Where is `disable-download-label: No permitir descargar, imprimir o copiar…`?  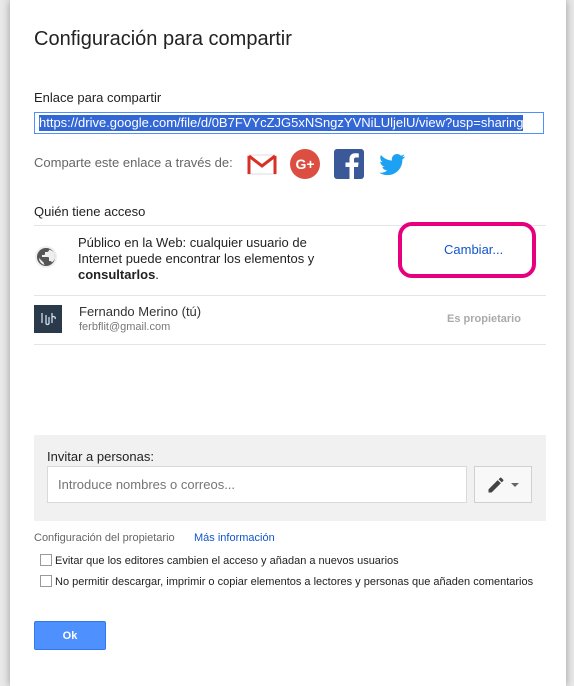
disable-download-label: No permitir descargar, imprimir o copiar… is located at coordinates (294, 582).